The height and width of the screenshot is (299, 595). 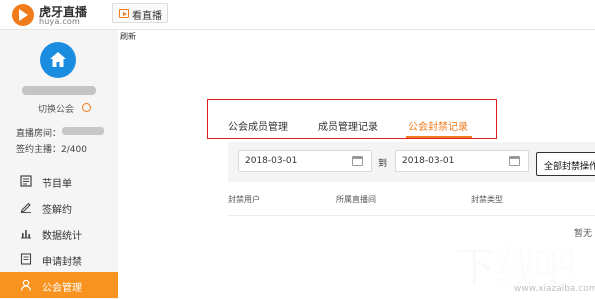 I want to click on ban-operation-select: 全部封禁操作, so click(x=565, y=164).